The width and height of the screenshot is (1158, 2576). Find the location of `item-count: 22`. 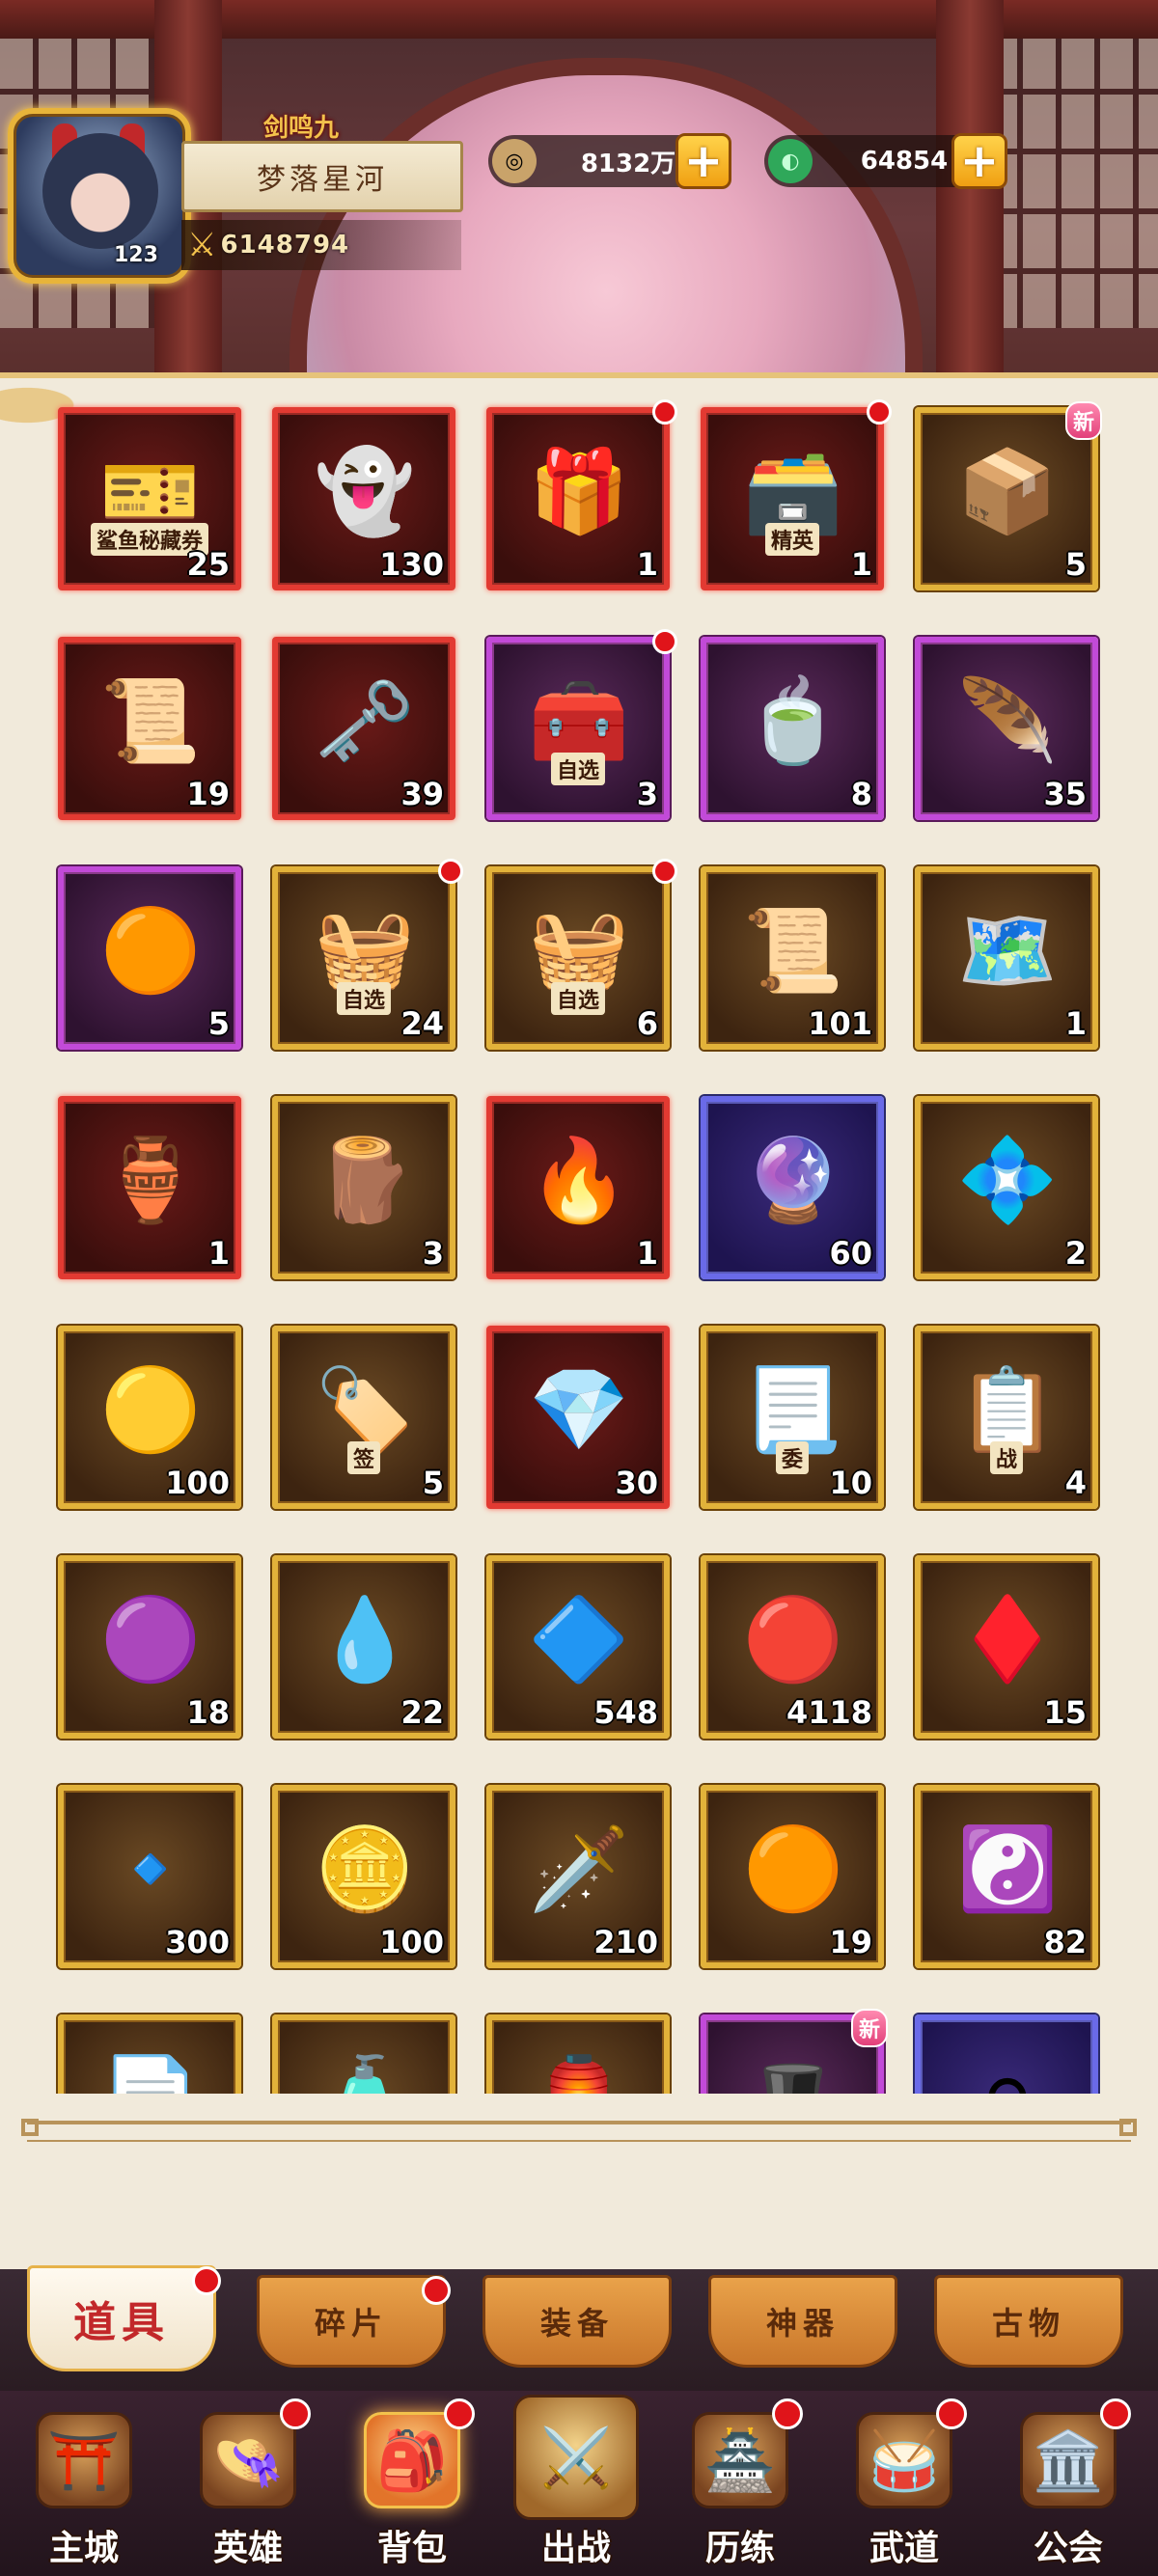

item-count: 22 is located at coordinates (422, 1713).